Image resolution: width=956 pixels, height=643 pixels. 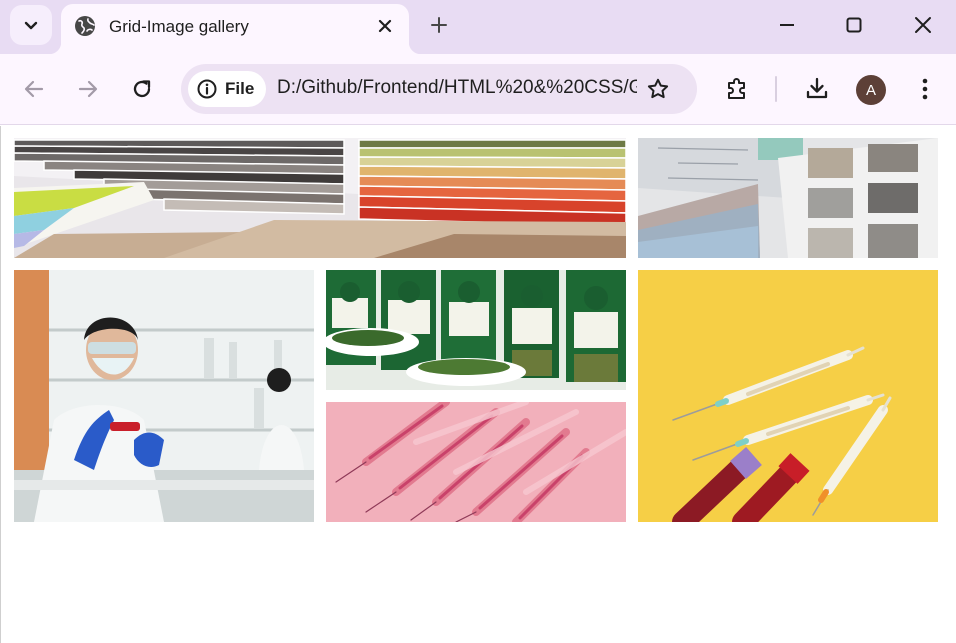 I want to click on extensions-button, so click(x=737, y=89).